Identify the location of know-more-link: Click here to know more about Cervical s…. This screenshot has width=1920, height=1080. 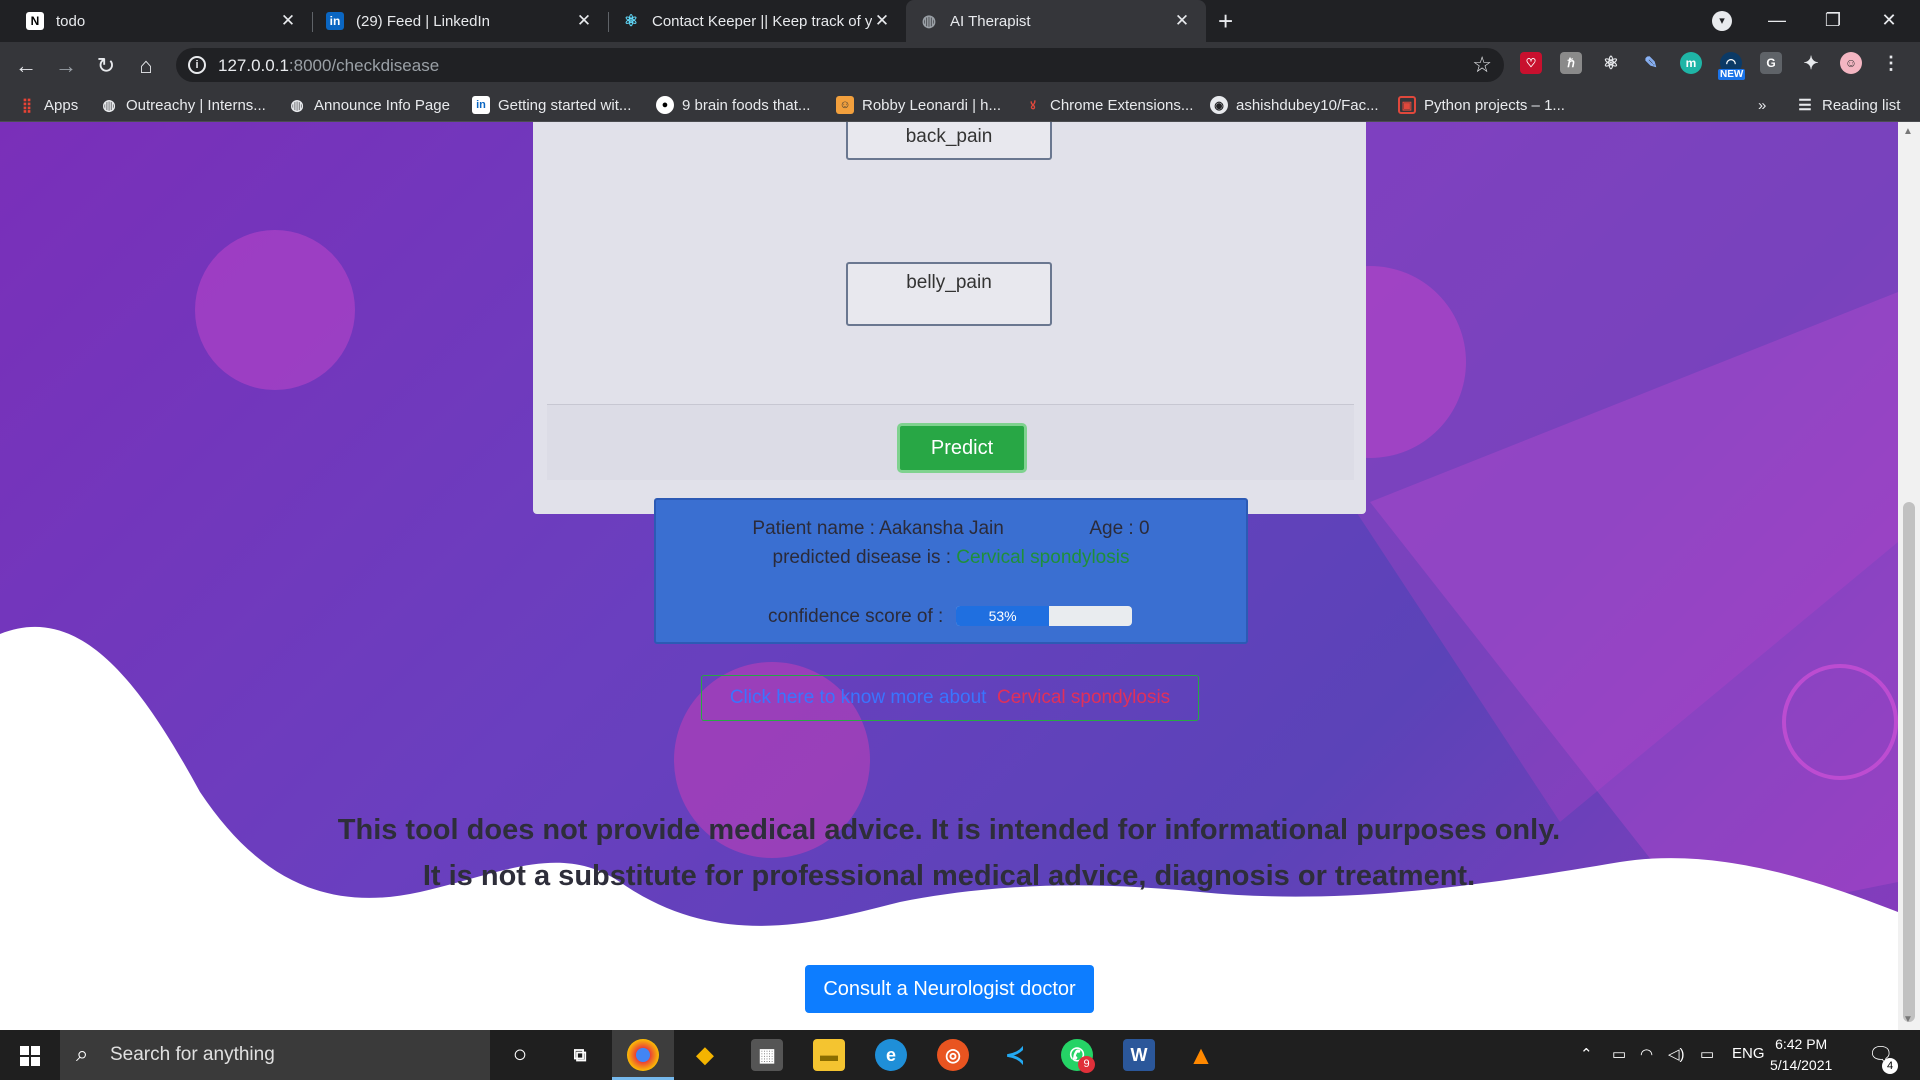
(950, 698).